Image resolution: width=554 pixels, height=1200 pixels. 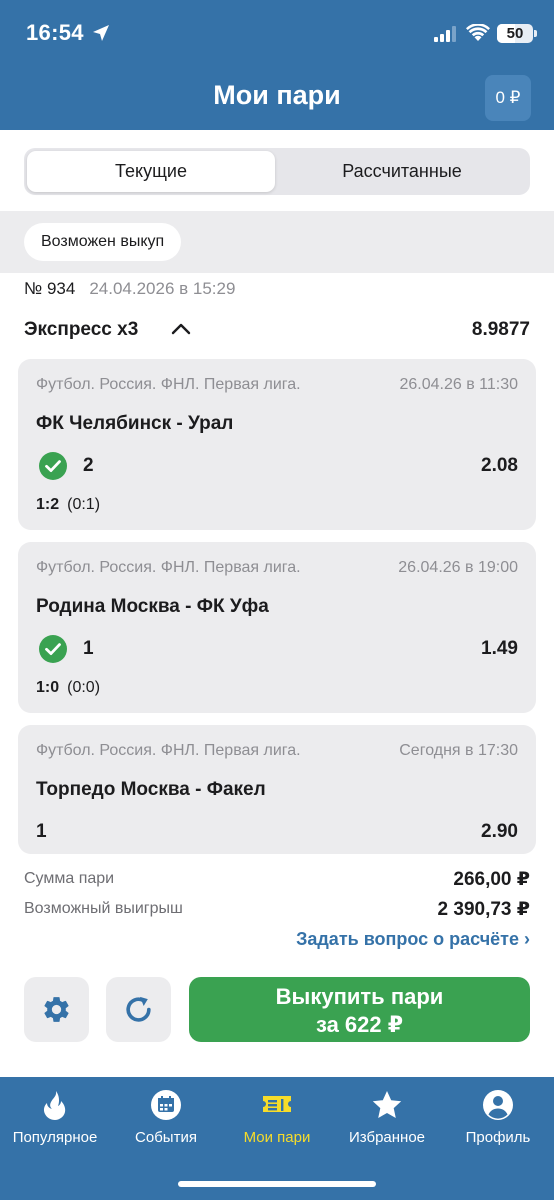 What do you see at coordinates (359, 1024) in the screenshot?
I see `cashout-amount: за 622 ₽` at bounding box center [359, 1024].